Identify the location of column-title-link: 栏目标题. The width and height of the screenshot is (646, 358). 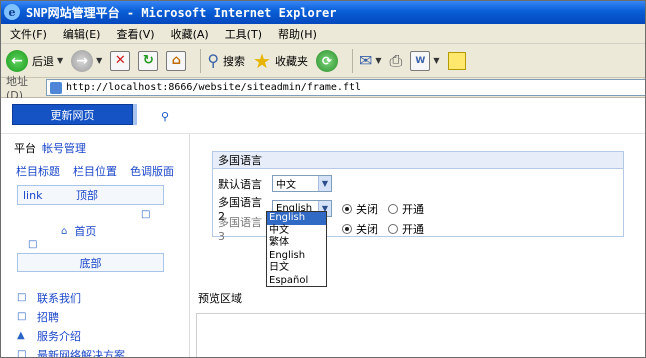
(38, 171).